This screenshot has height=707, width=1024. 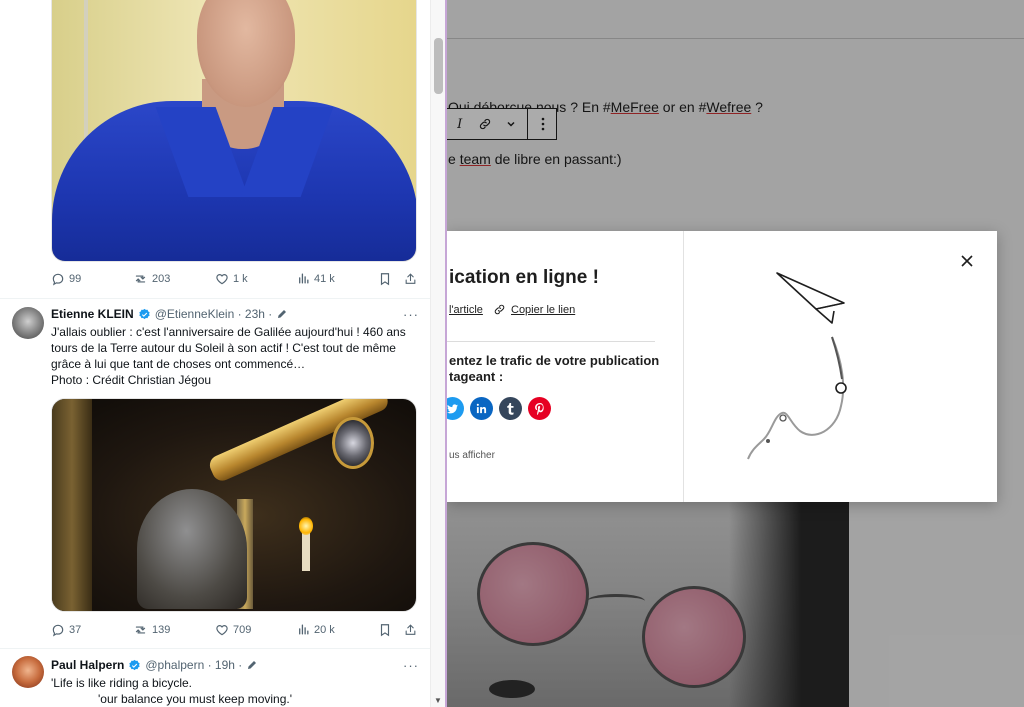 I want to click on tweet-actions: 37 139 709 20 k, so click(x=236, y=632).